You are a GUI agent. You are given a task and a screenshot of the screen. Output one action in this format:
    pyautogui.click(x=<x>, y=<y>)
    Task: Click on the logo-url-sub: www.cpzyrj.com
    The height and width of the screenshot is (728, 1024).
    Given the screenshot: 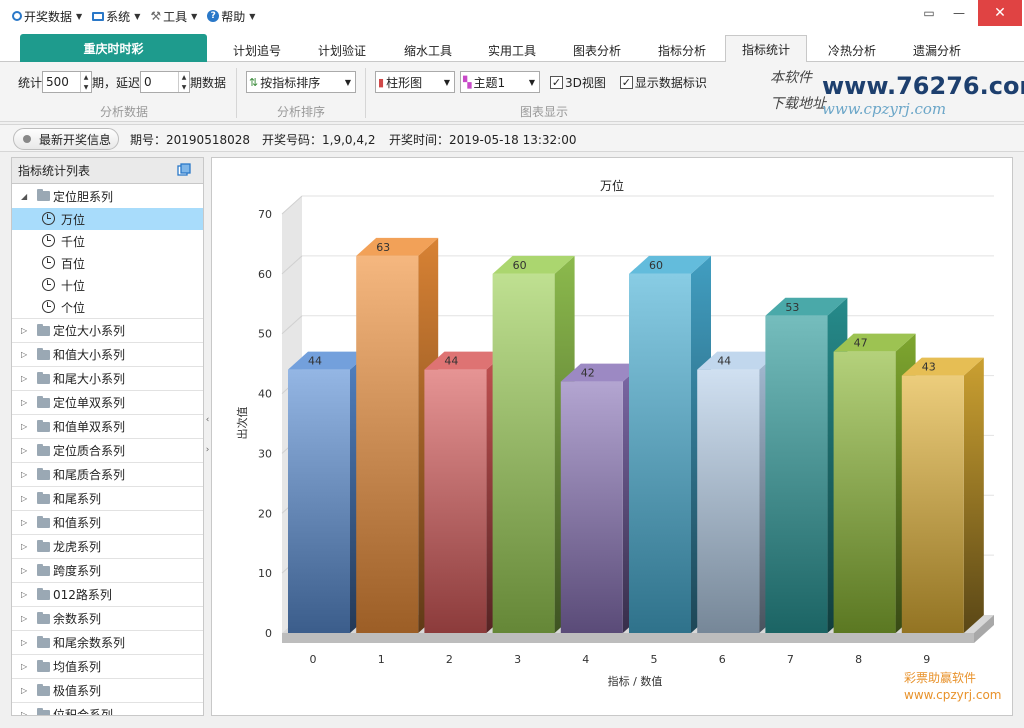 What is the action you would take?
    pyautogui.click(x=884, y=109)
    